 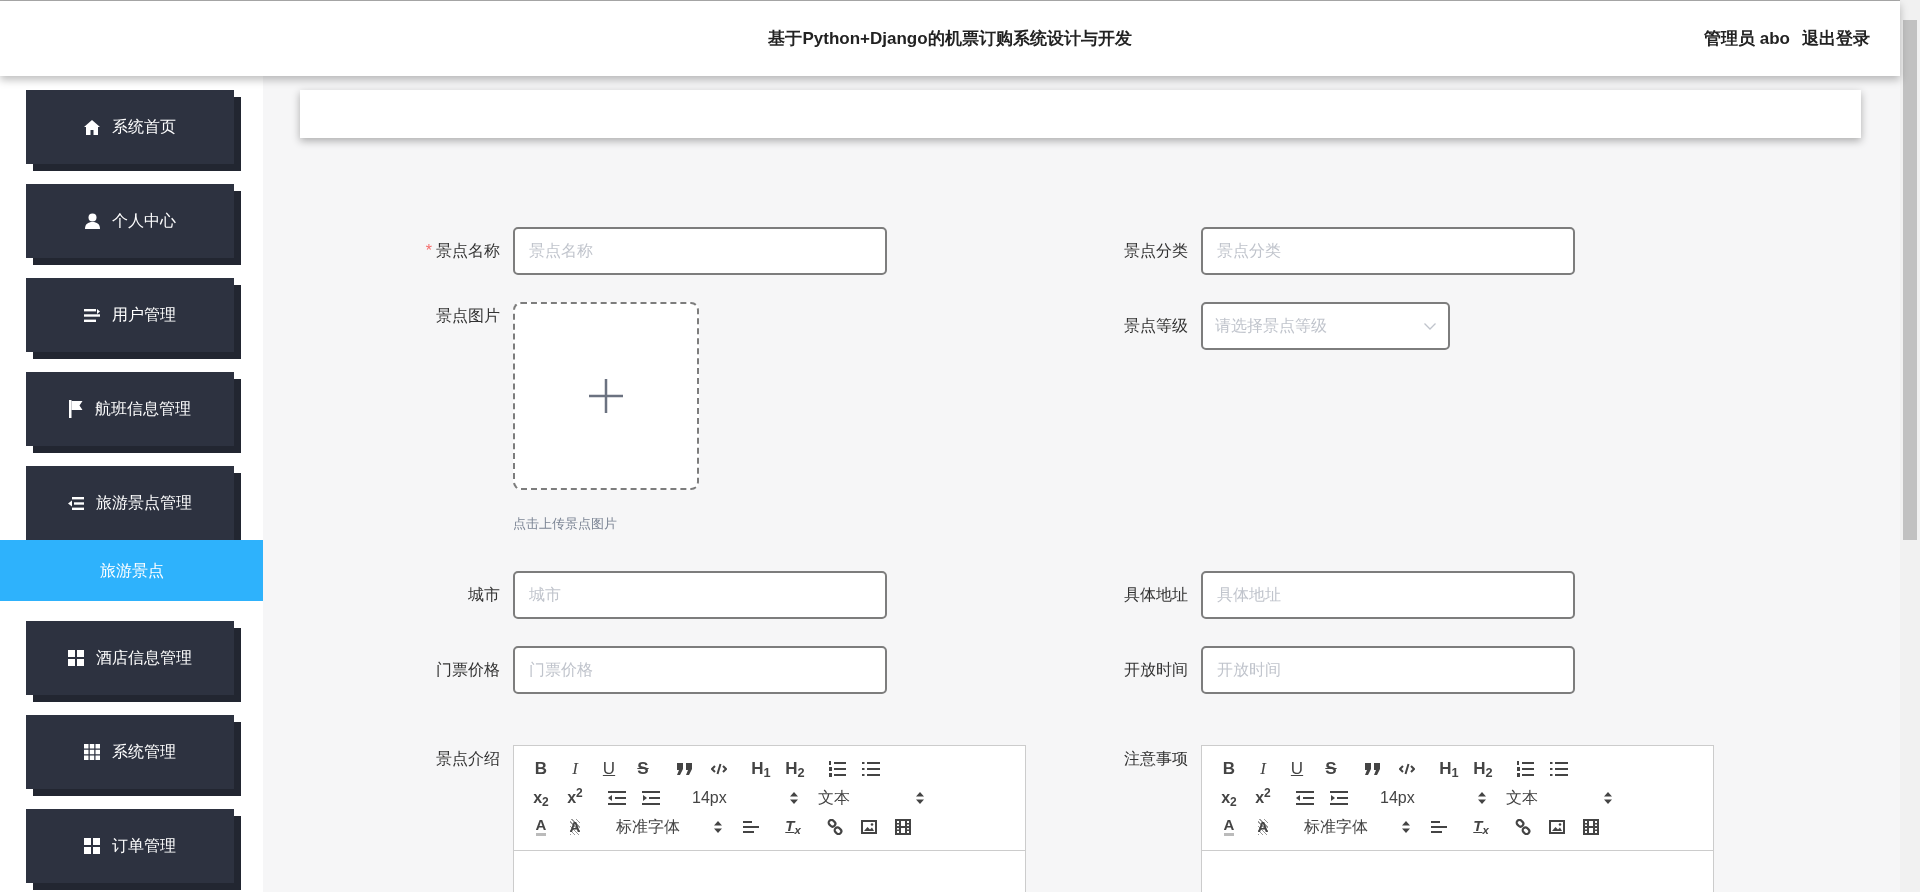 What do you see at coordinates (76, 409) in the screenshot?
I see `flag-icon` at bounding box center [76, 409].